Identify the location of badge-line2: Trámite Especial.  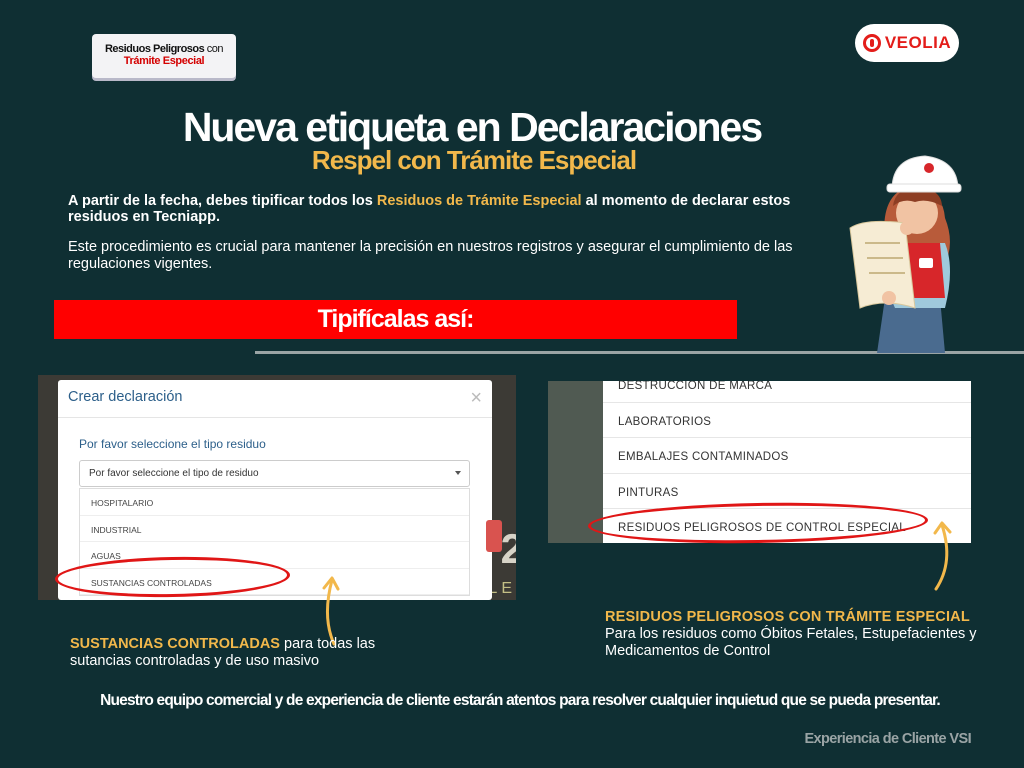
(164, 61).